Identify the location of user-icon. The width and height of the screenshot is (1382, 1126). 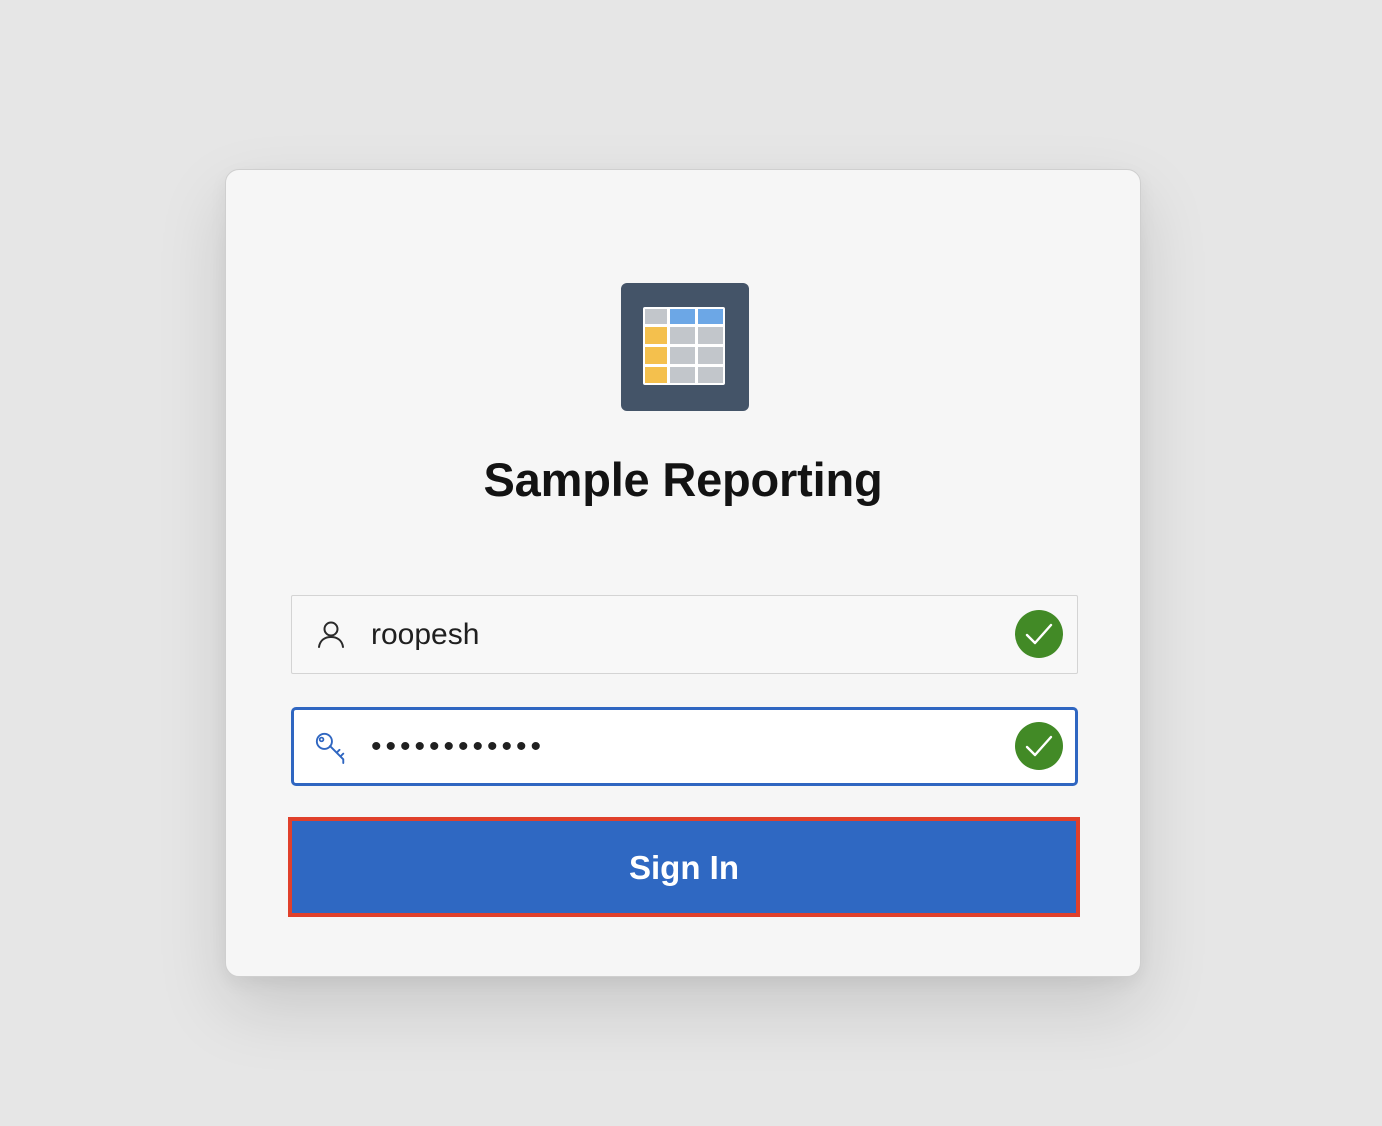
(331, 634).